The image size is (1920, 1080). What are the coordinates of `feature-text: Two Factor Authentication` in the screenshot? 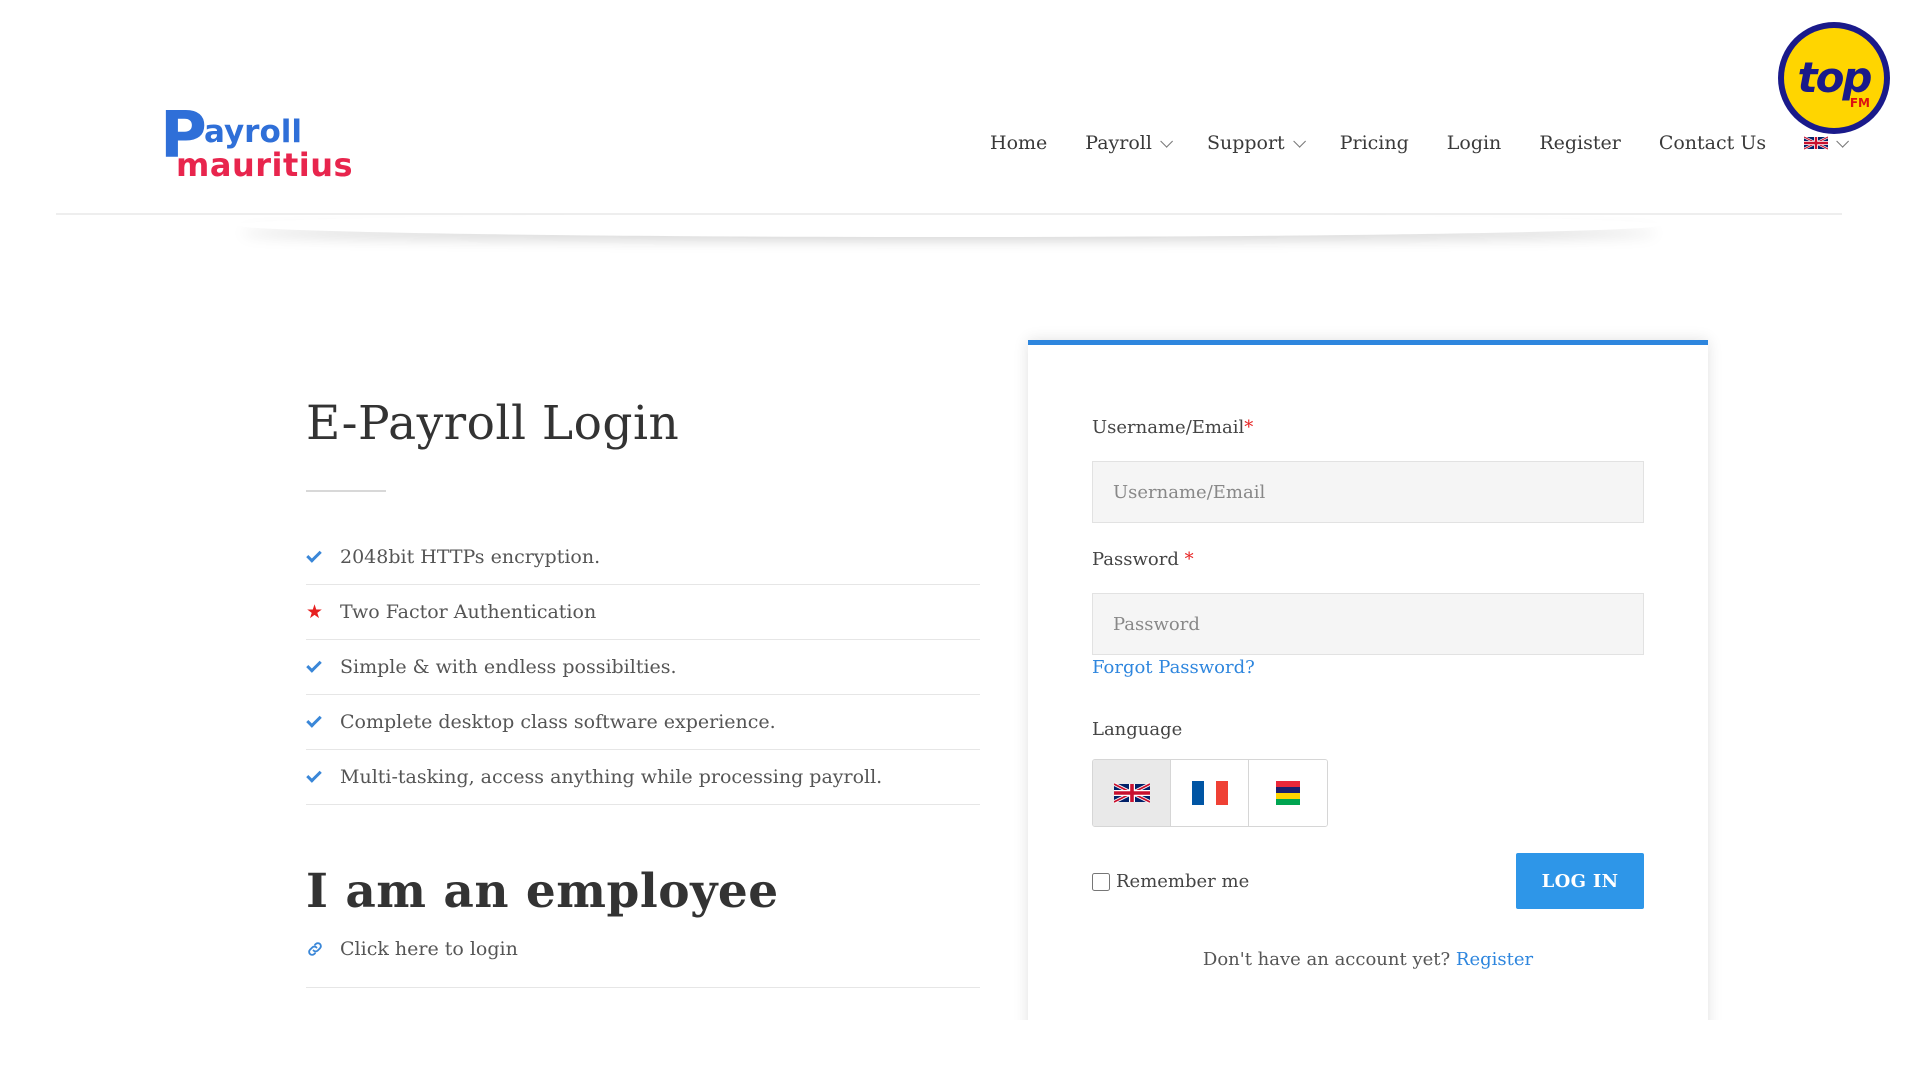 It's located at (468, 612).